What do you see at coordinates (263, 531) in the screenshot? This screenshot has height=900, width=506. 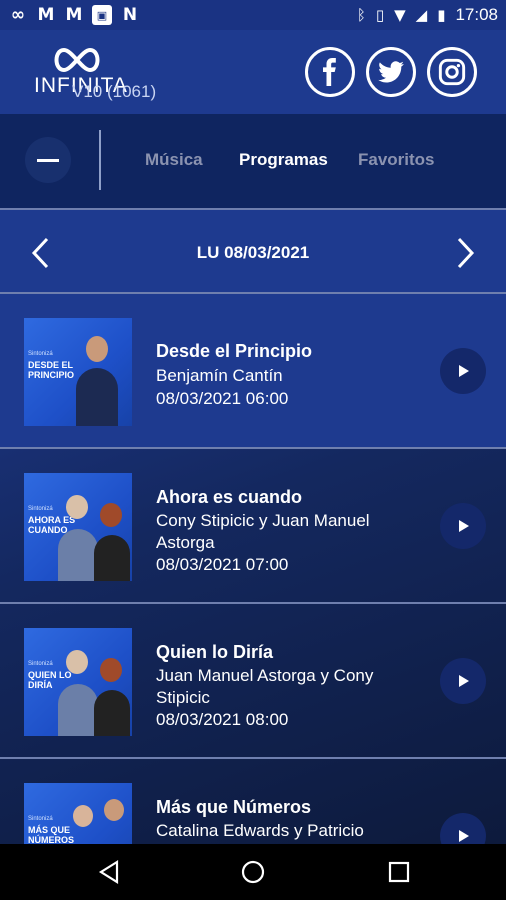 I see `program-hosts: Cony Stipicic y Juan Manuel Astorga` at bounding box center [263, 531].